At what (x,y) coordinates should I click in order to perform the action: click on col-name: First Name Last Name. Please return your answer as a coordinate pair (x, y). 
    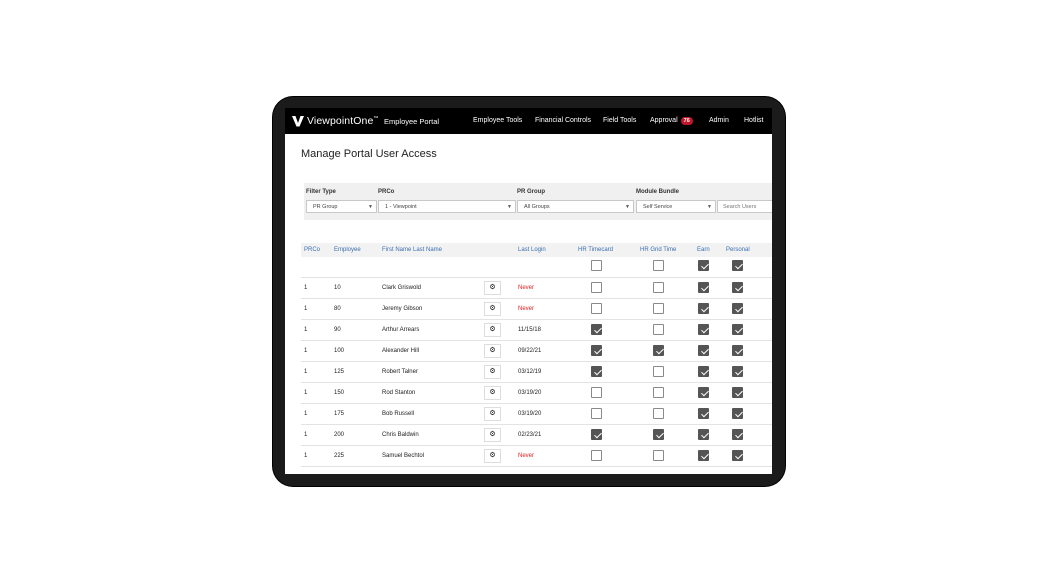
    Looking at the image, I should click on (412, 250).